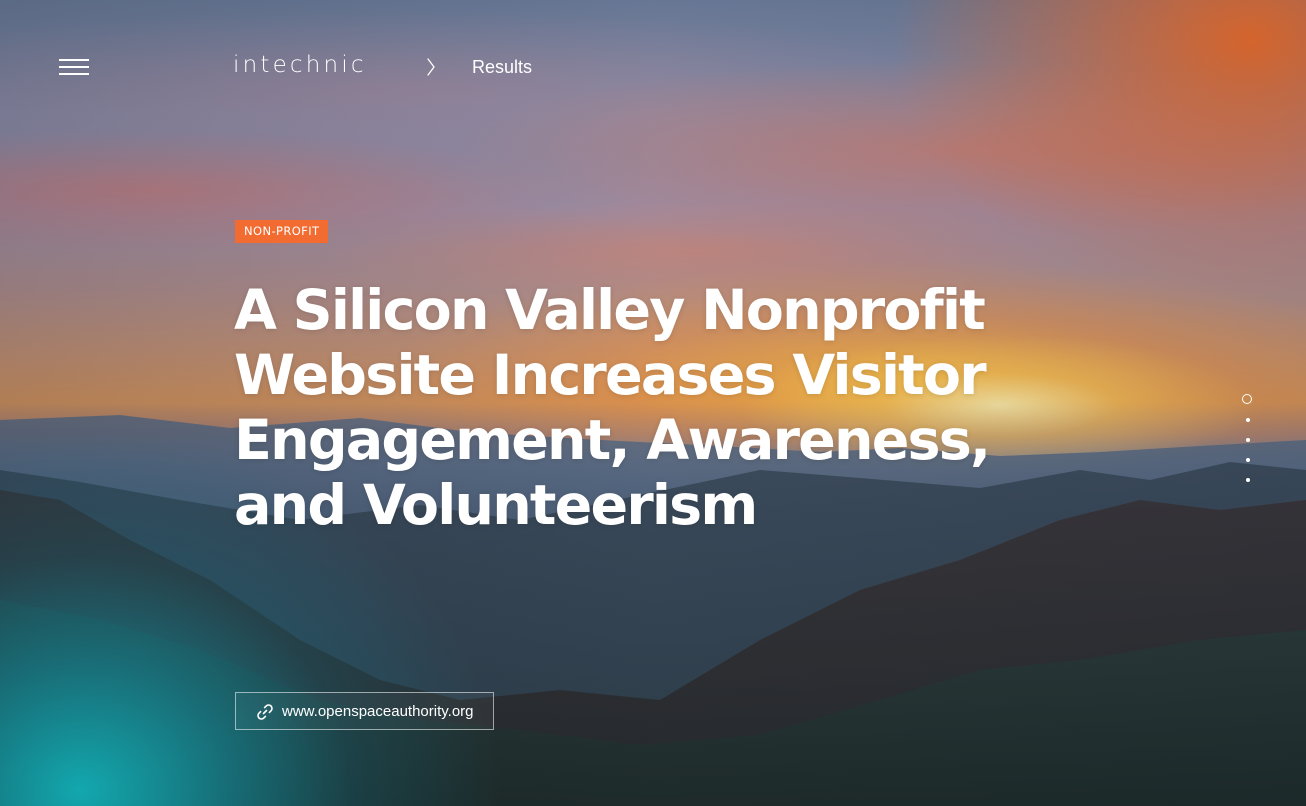  I want to click on website-link-label: www.openspaceauthority.org, so click(378, 711).